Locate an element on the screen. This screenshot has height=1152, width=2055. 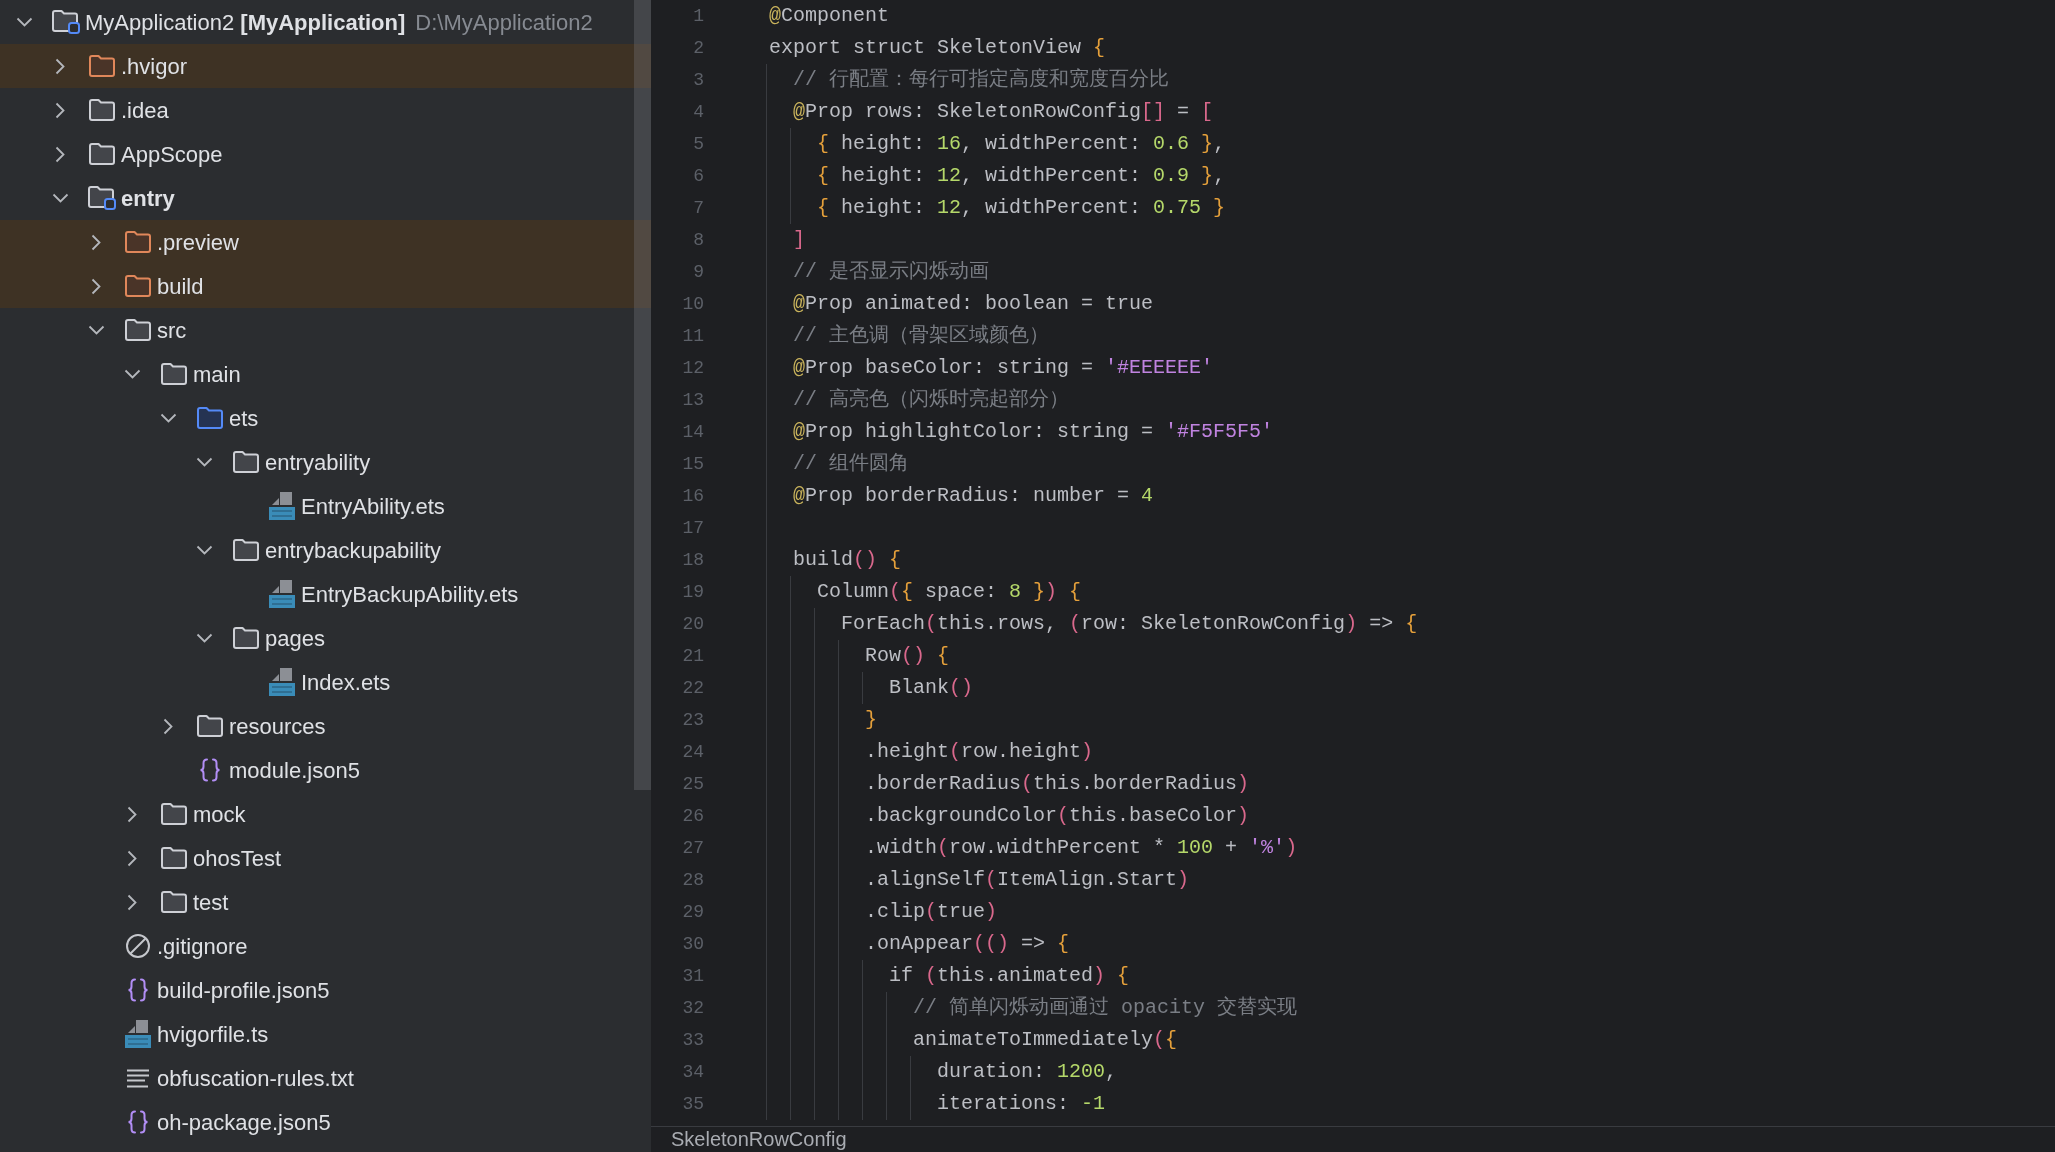
tree-item: ets is located at coordinates (325, 418).